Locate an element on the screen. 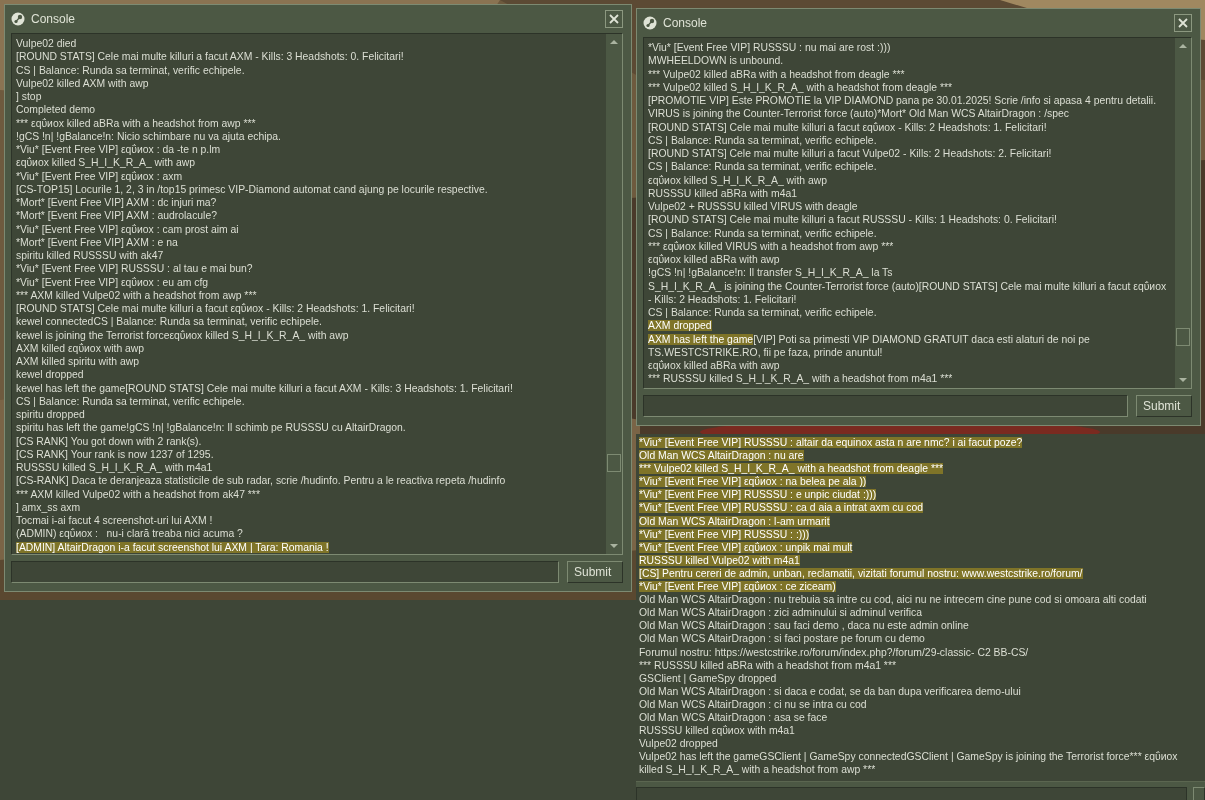  log-line: AXM has left the game[VIP] Poti sa primesti VIP DIAMOND GRATUIT daca esti alaturi de noi pe TS.WESTCSTRIKE.RO, fii pe faza, prinde anuntul! is located at coordinates (869, 345).